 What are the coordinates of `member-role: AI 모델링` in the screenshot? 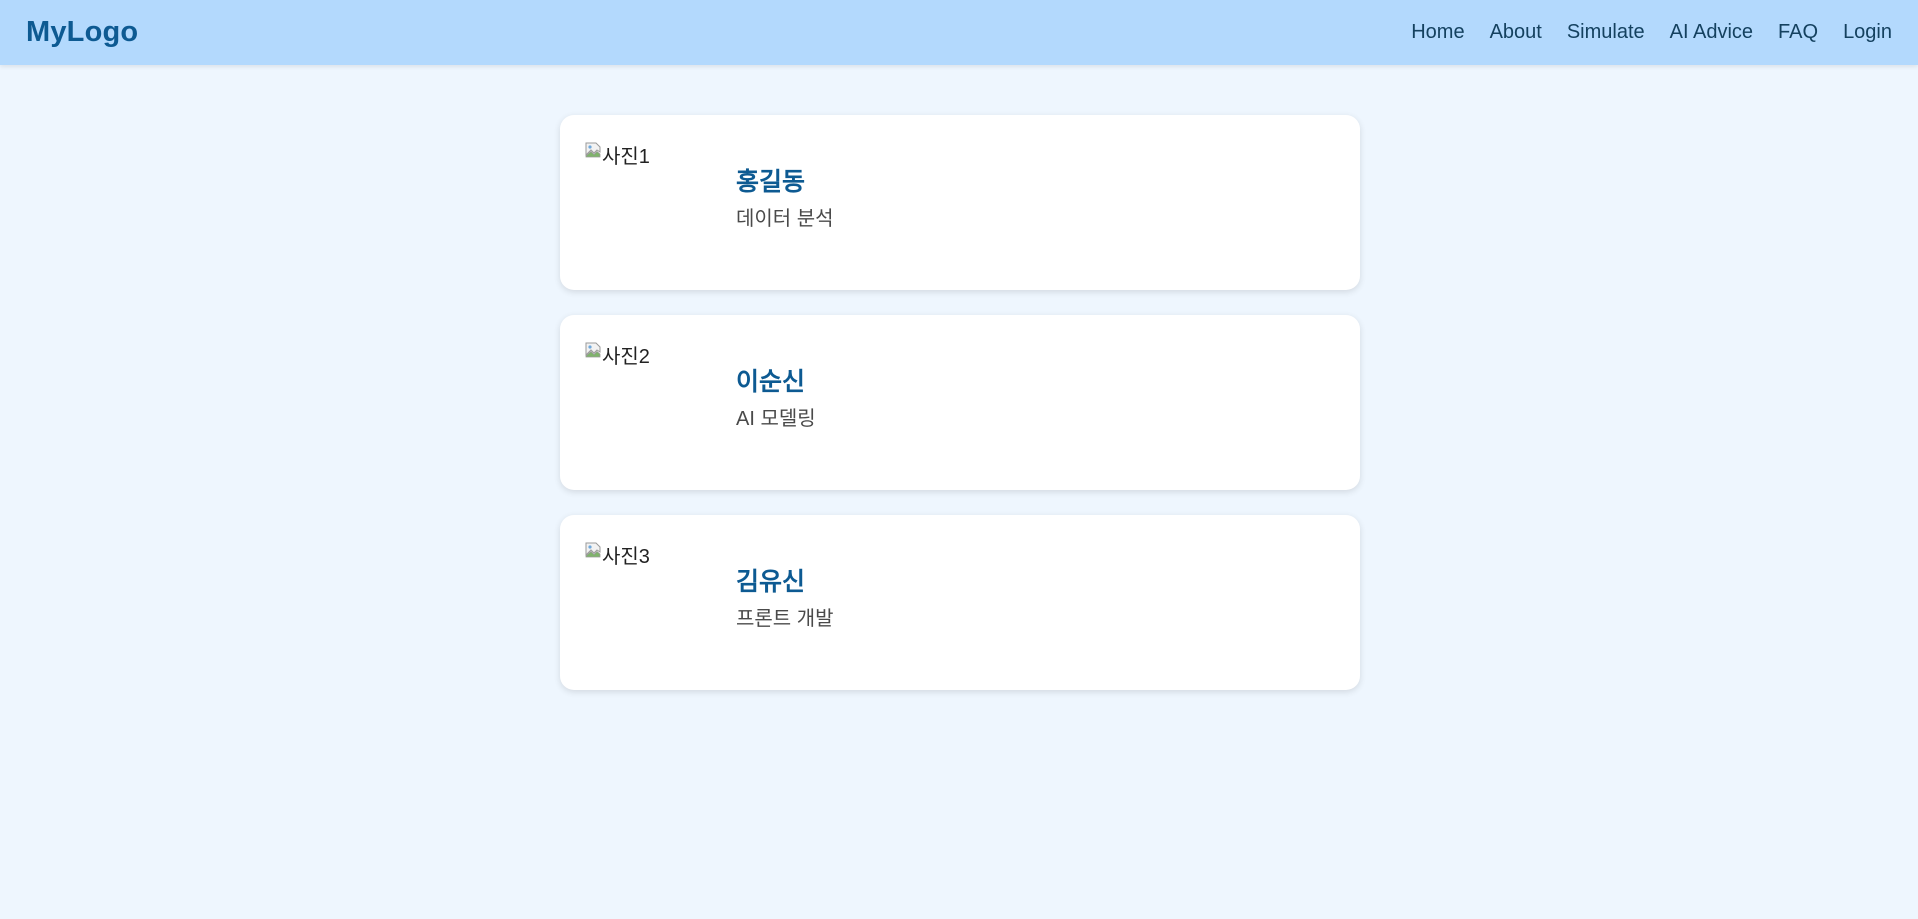 It's located at (776, 419).